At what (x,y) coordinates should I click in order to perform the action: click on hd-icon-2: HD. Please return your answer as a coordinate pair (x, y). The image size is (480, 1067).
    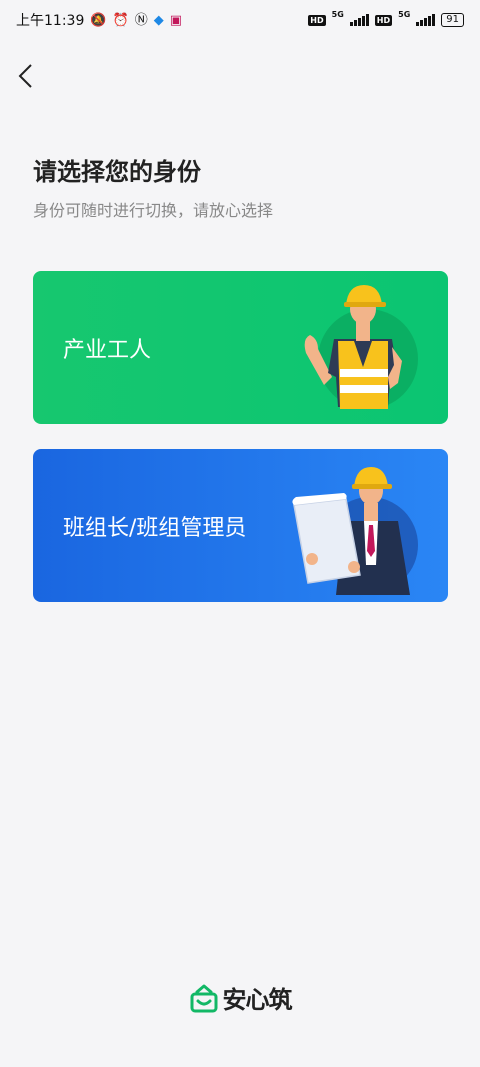
    Looking at the image, I should click on (383, 20).